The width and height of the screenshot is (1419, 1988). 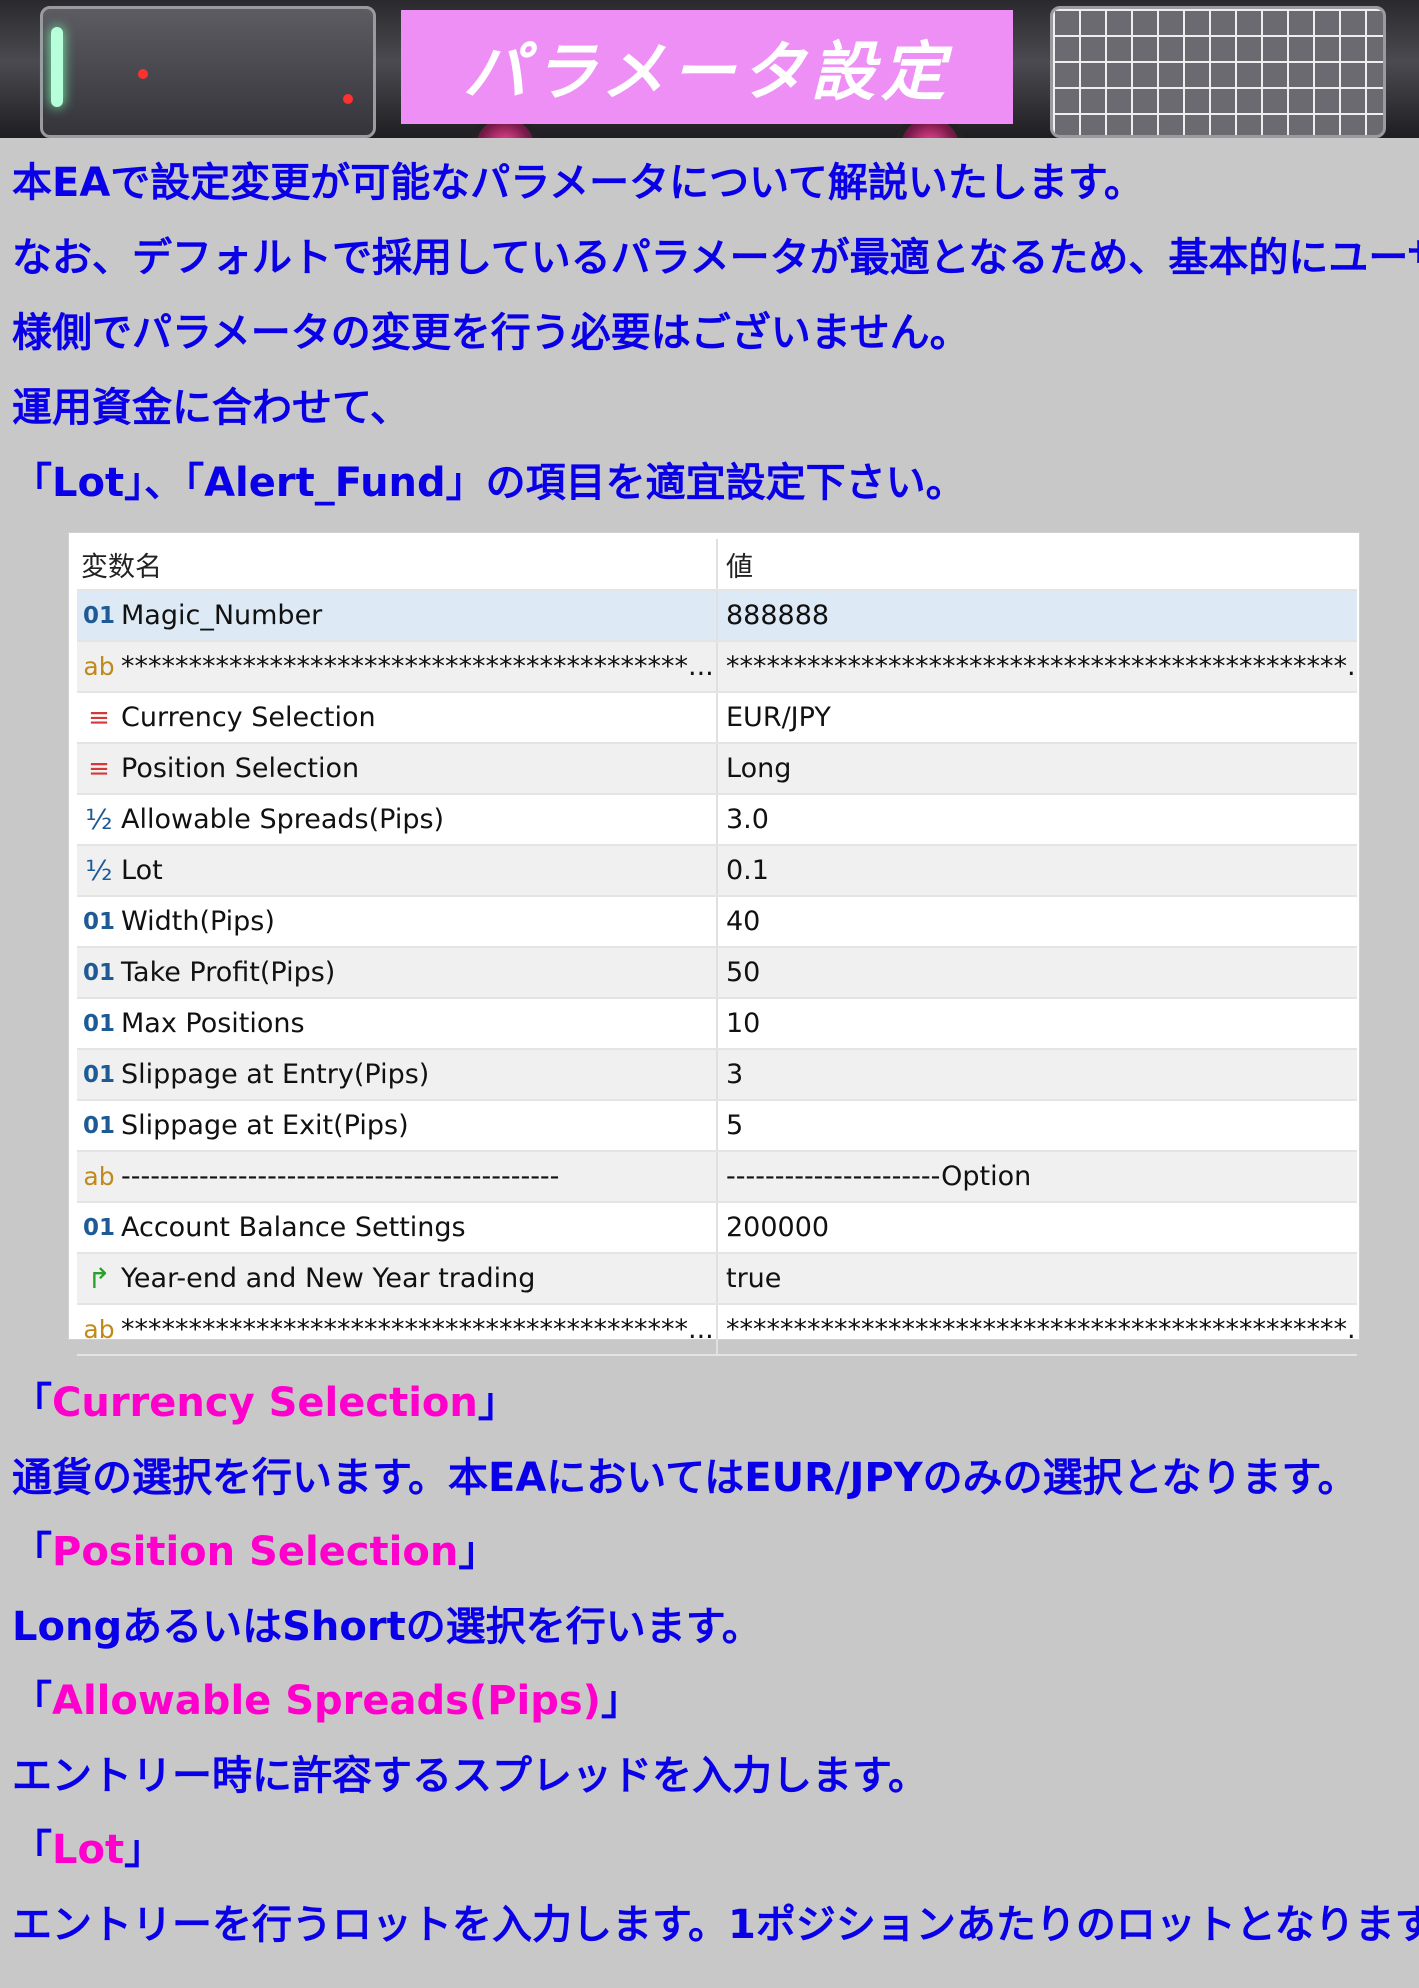 What do you see at coordinates (712, 1852) in the screenshot?
I see `description-heading: 「Lot」` at bounding box center [712, 1852].